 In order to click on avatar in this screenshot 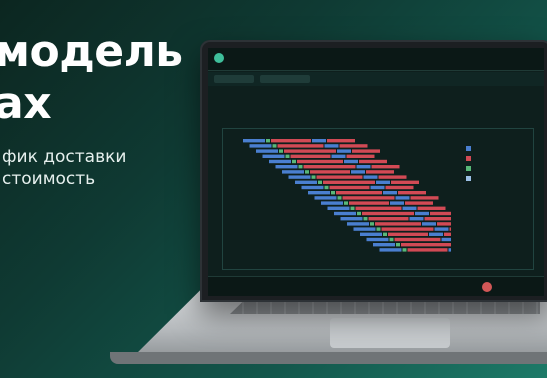, I will do `click(487, 287)`.